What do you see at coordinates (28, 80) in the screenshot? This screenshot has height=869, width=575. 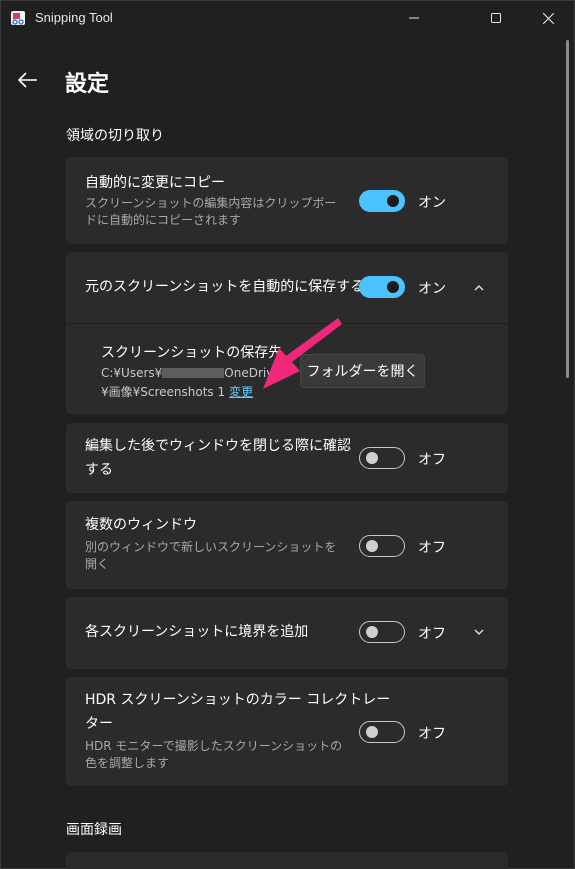 I see `arrow-left-icon` at bounding box center [28, 80].